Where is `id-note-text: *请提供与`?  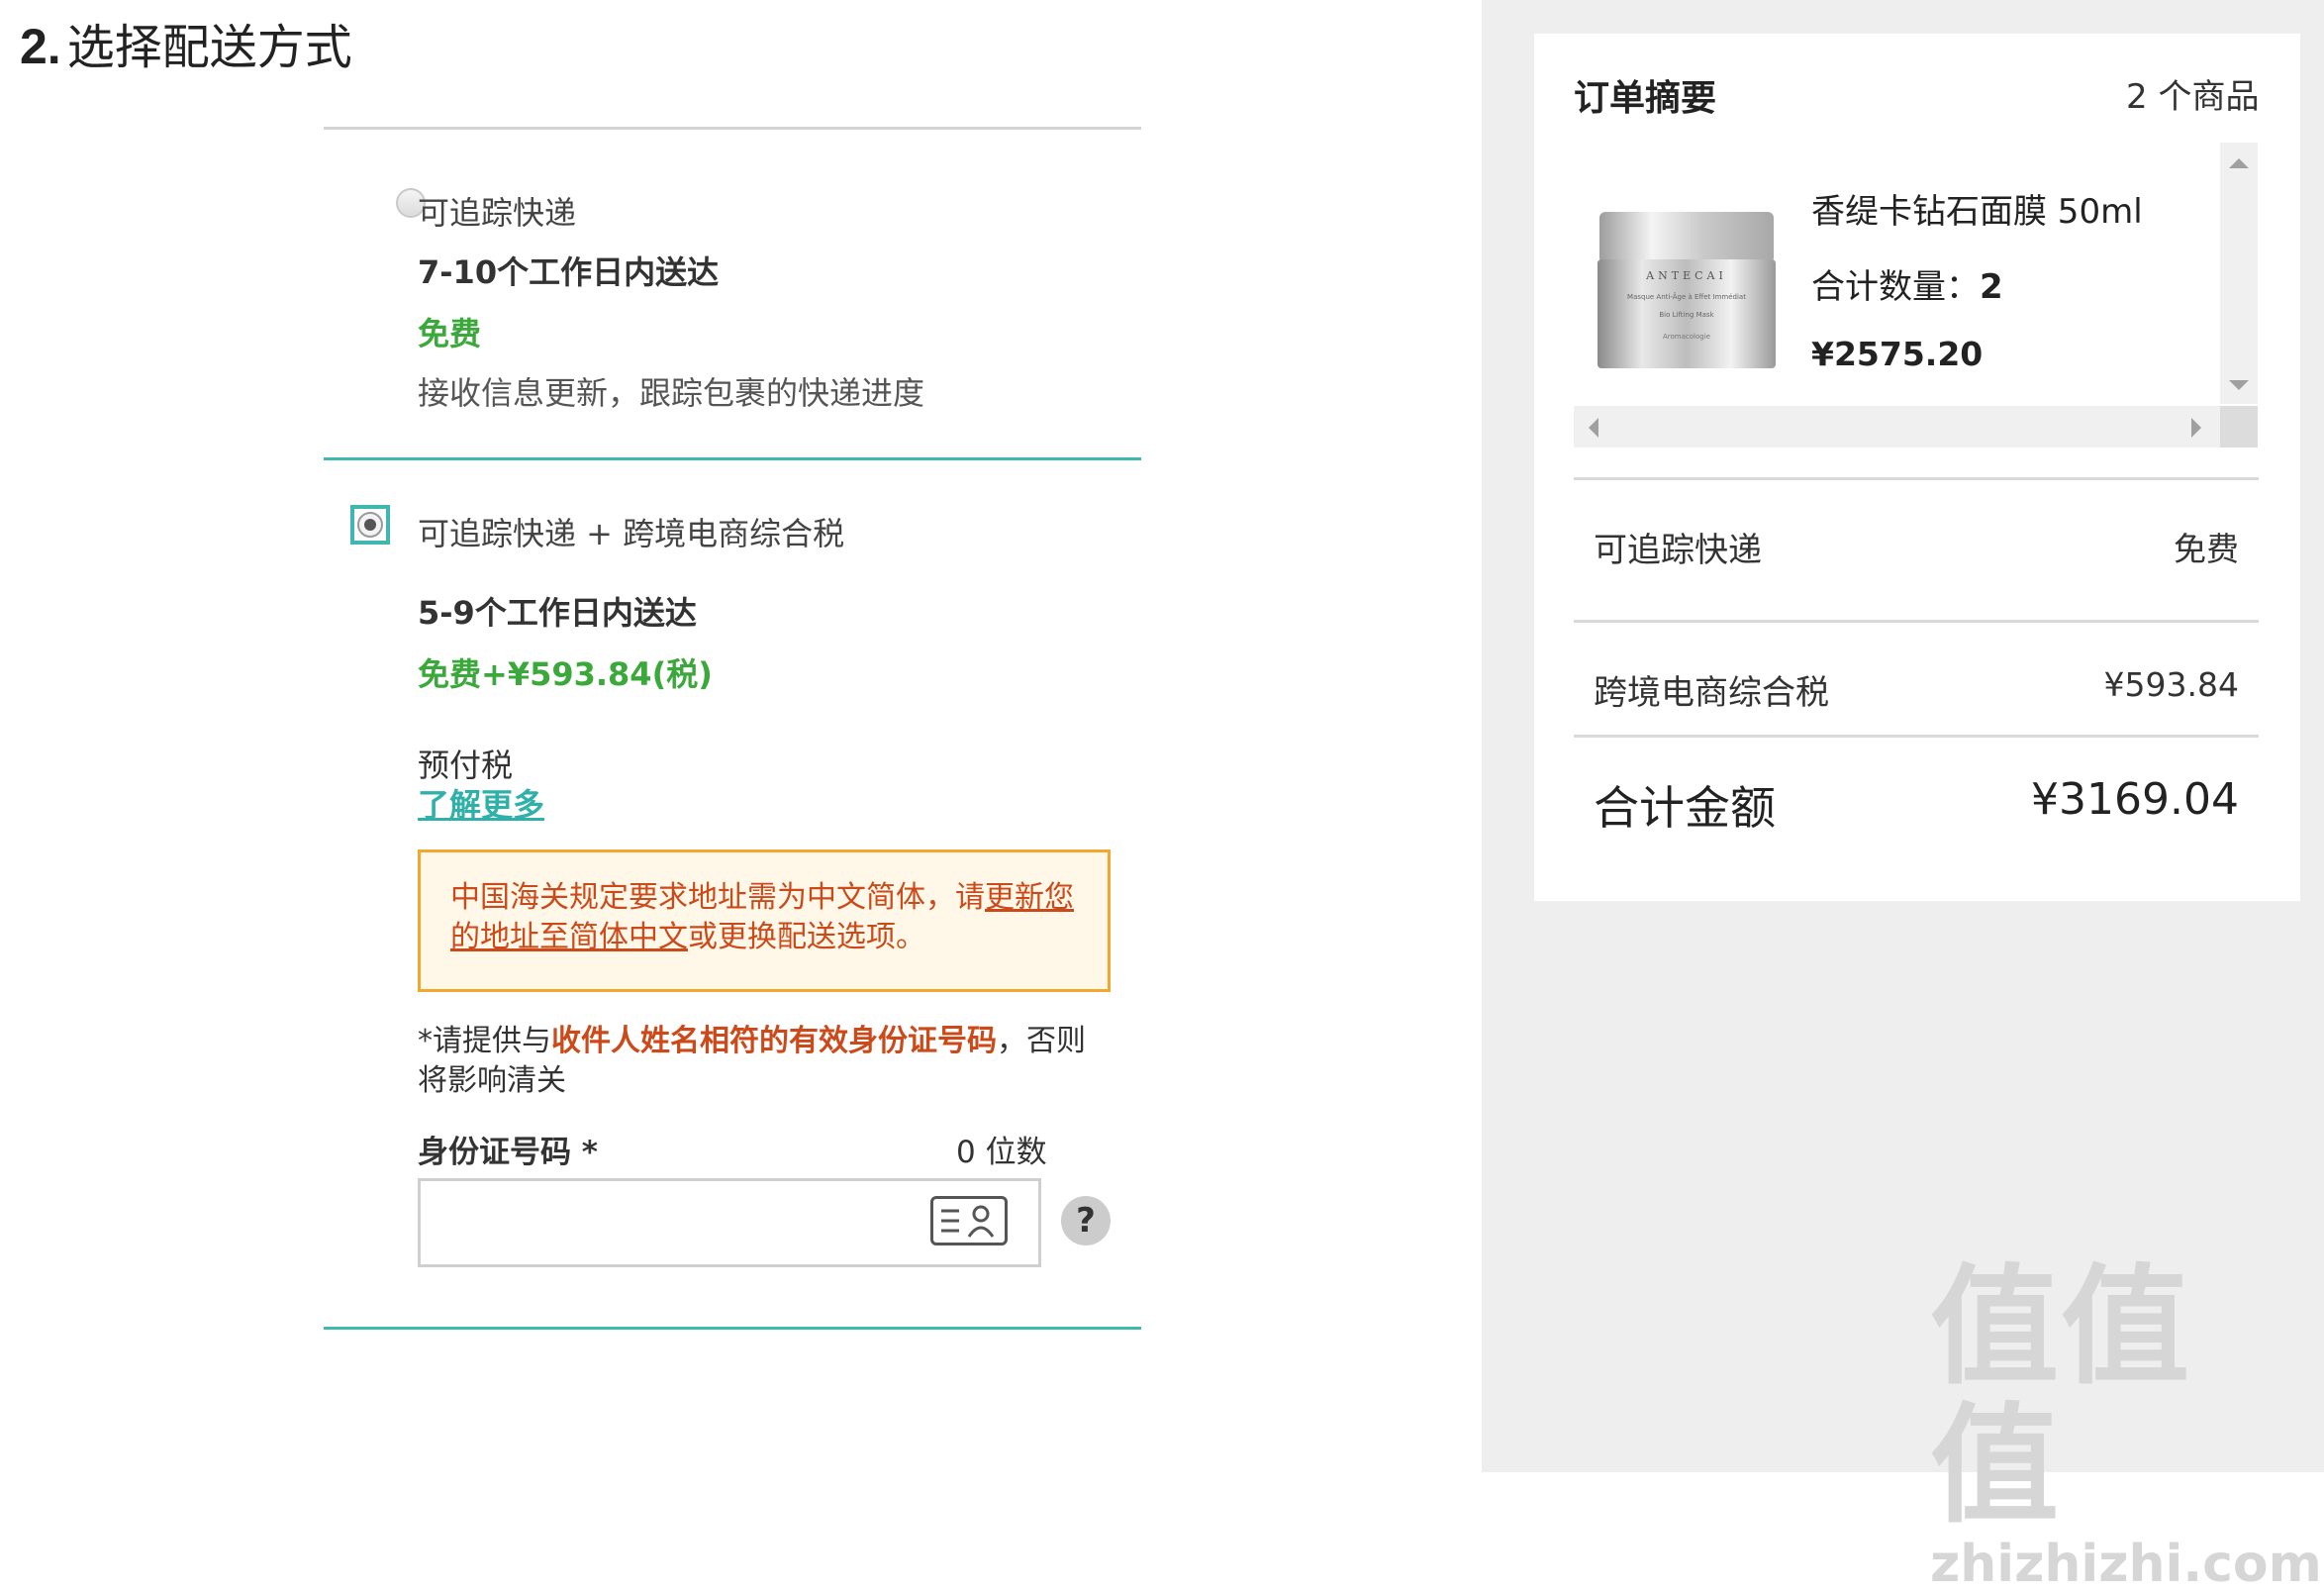
id-note-text: *请提供与 is located at coordinates (484, 1041).